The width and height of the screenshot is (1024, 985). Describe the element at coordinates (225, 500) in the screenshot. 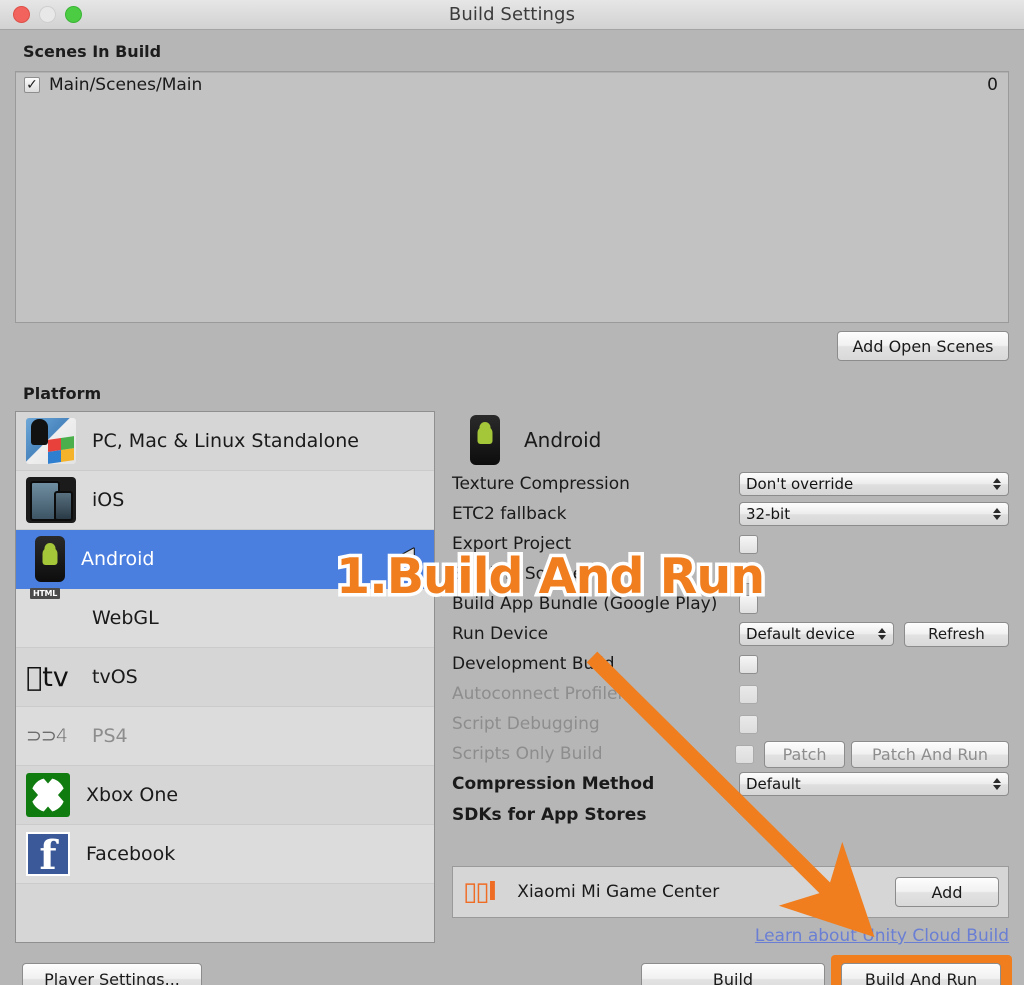

I see `platform-item-ios: iOS` at that location.